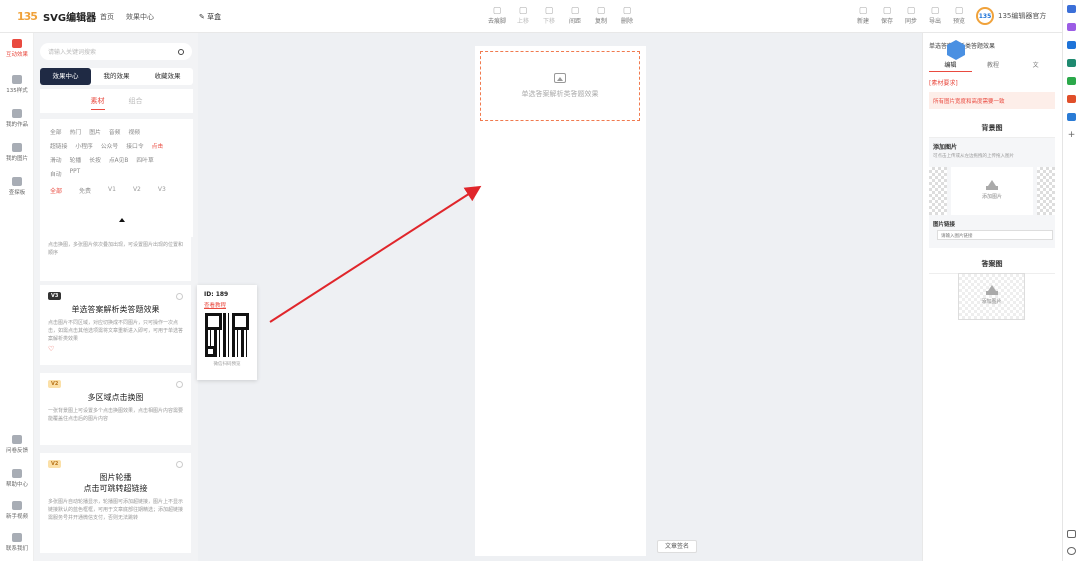  What do you see at coordinates (83, 145) in the screenshot?
I see `tag-item: 小程序` at bounding box center [83, 145].